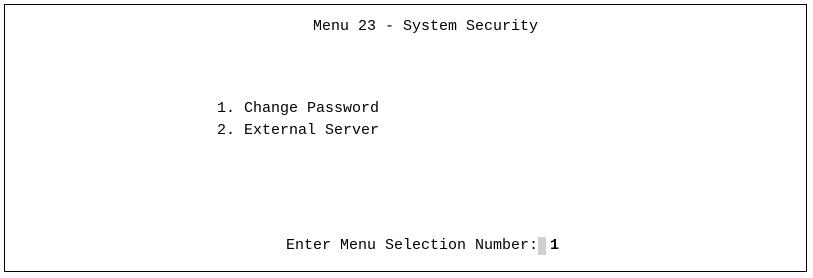 The width and height of the screenshot is (813, 278). Describe the element at coordinates (559, 246) in the screenshot. I see `menu-selection-field: 1` at that location.